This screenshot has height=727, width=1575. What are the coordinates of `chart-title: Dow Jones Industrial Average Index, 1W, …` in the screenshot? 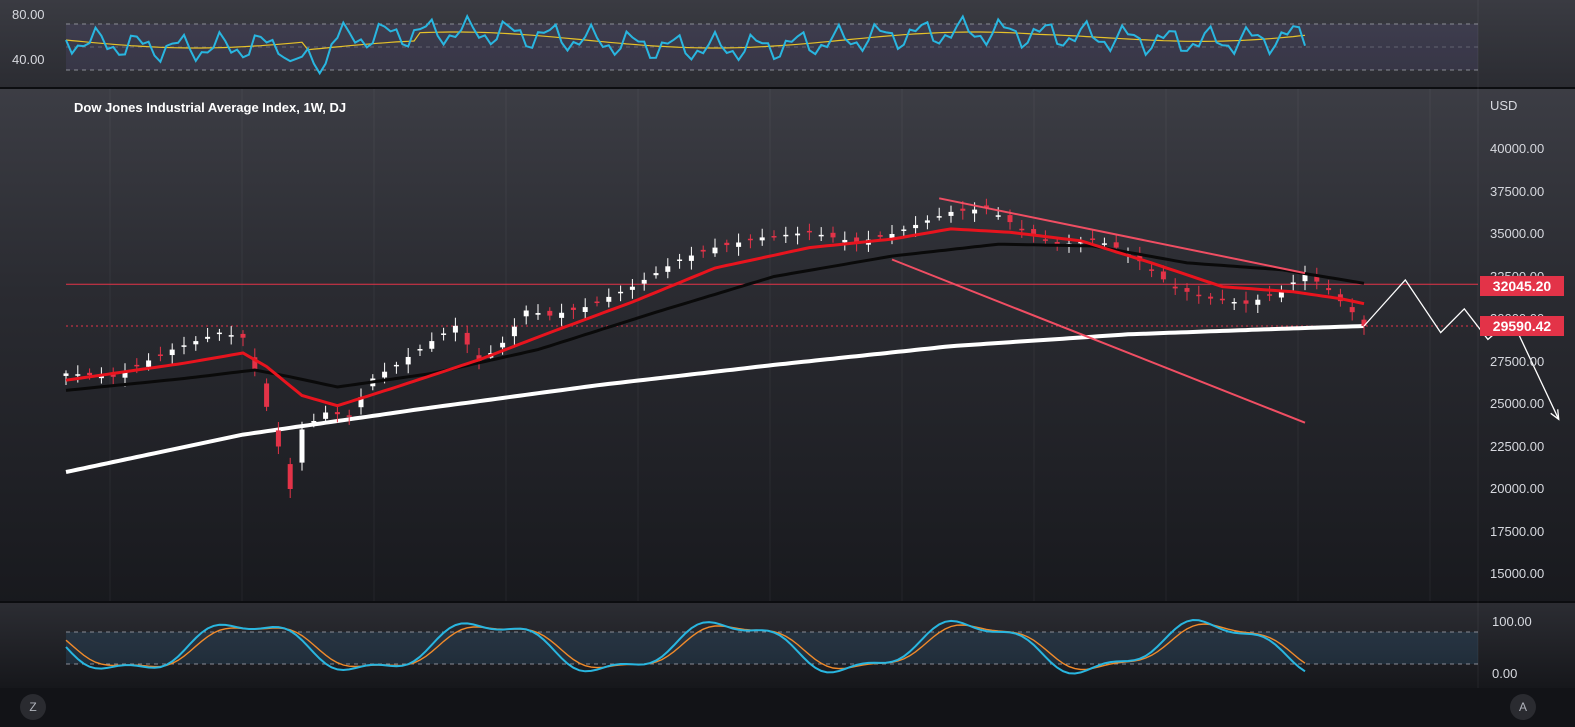 It's located at (210, 107).